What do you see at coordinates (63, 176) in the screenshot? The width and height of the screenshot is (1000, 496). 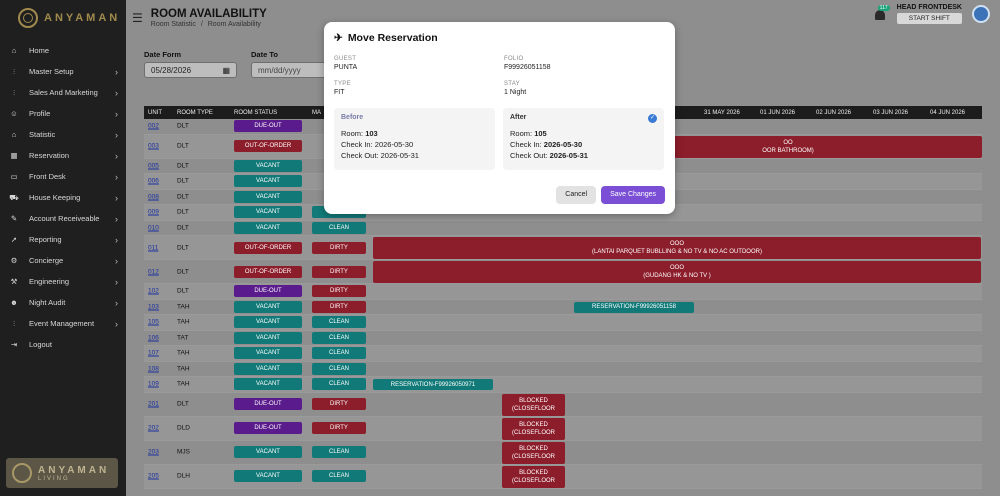 I see `sidebar-item-front-desk: ▭ Front Desk ›` at bounding box center [63, 176].